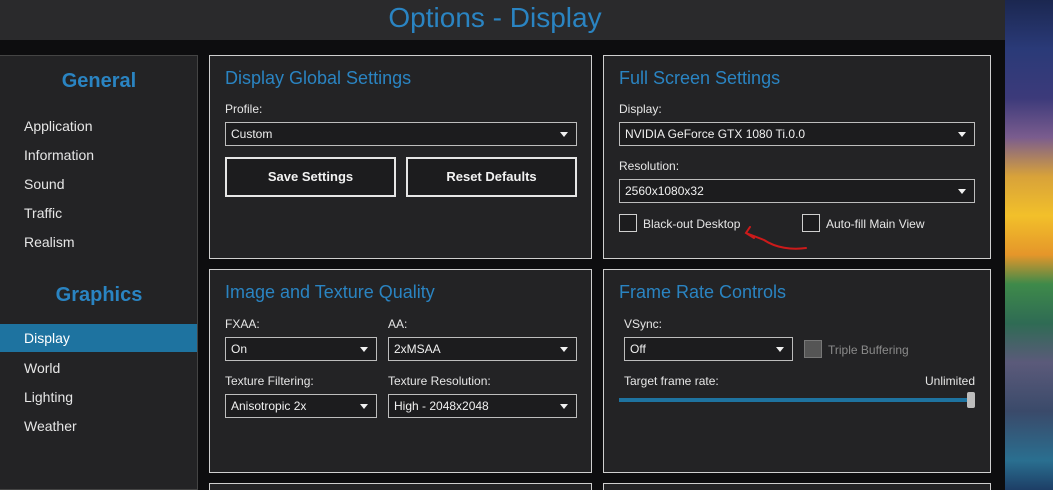  What do you see at coordinates (318, 78) in the screenshot?
I see `panel-title: Display Global Settings` at bounding box center [318, 78].